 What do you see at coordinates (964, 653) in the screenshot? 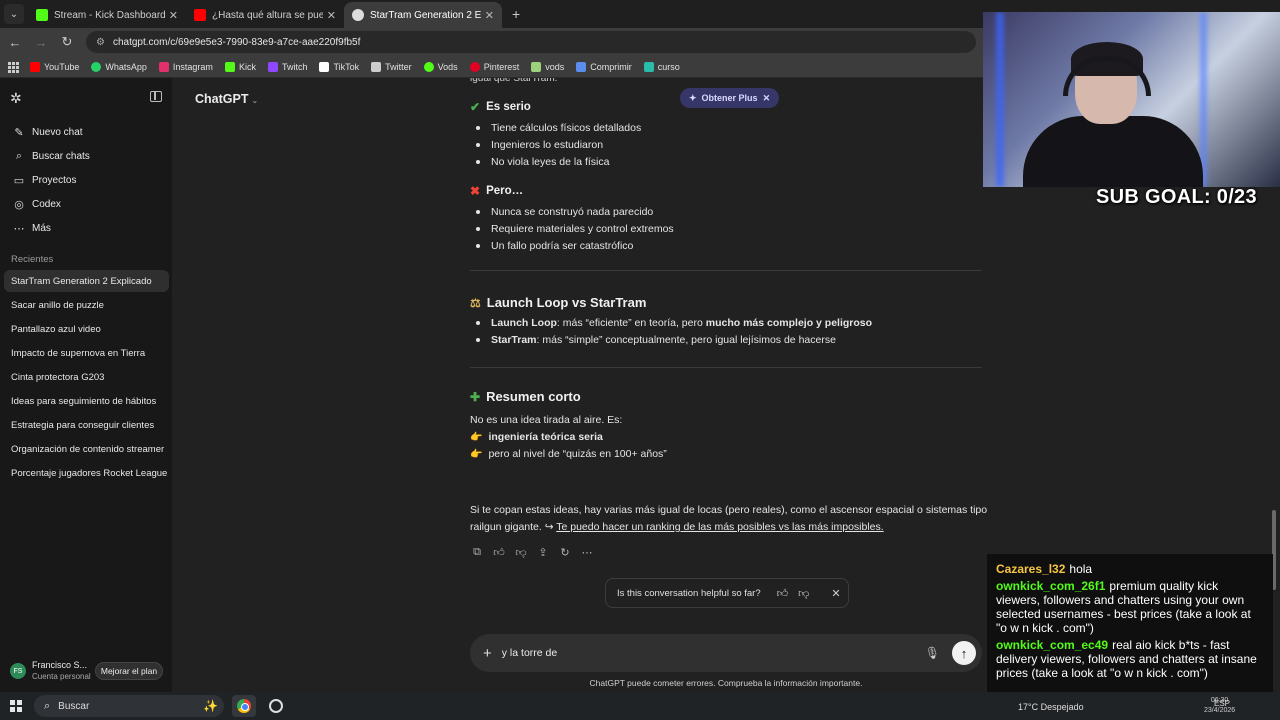
I see `send-button: ↑` at bounding box center [964, 653].